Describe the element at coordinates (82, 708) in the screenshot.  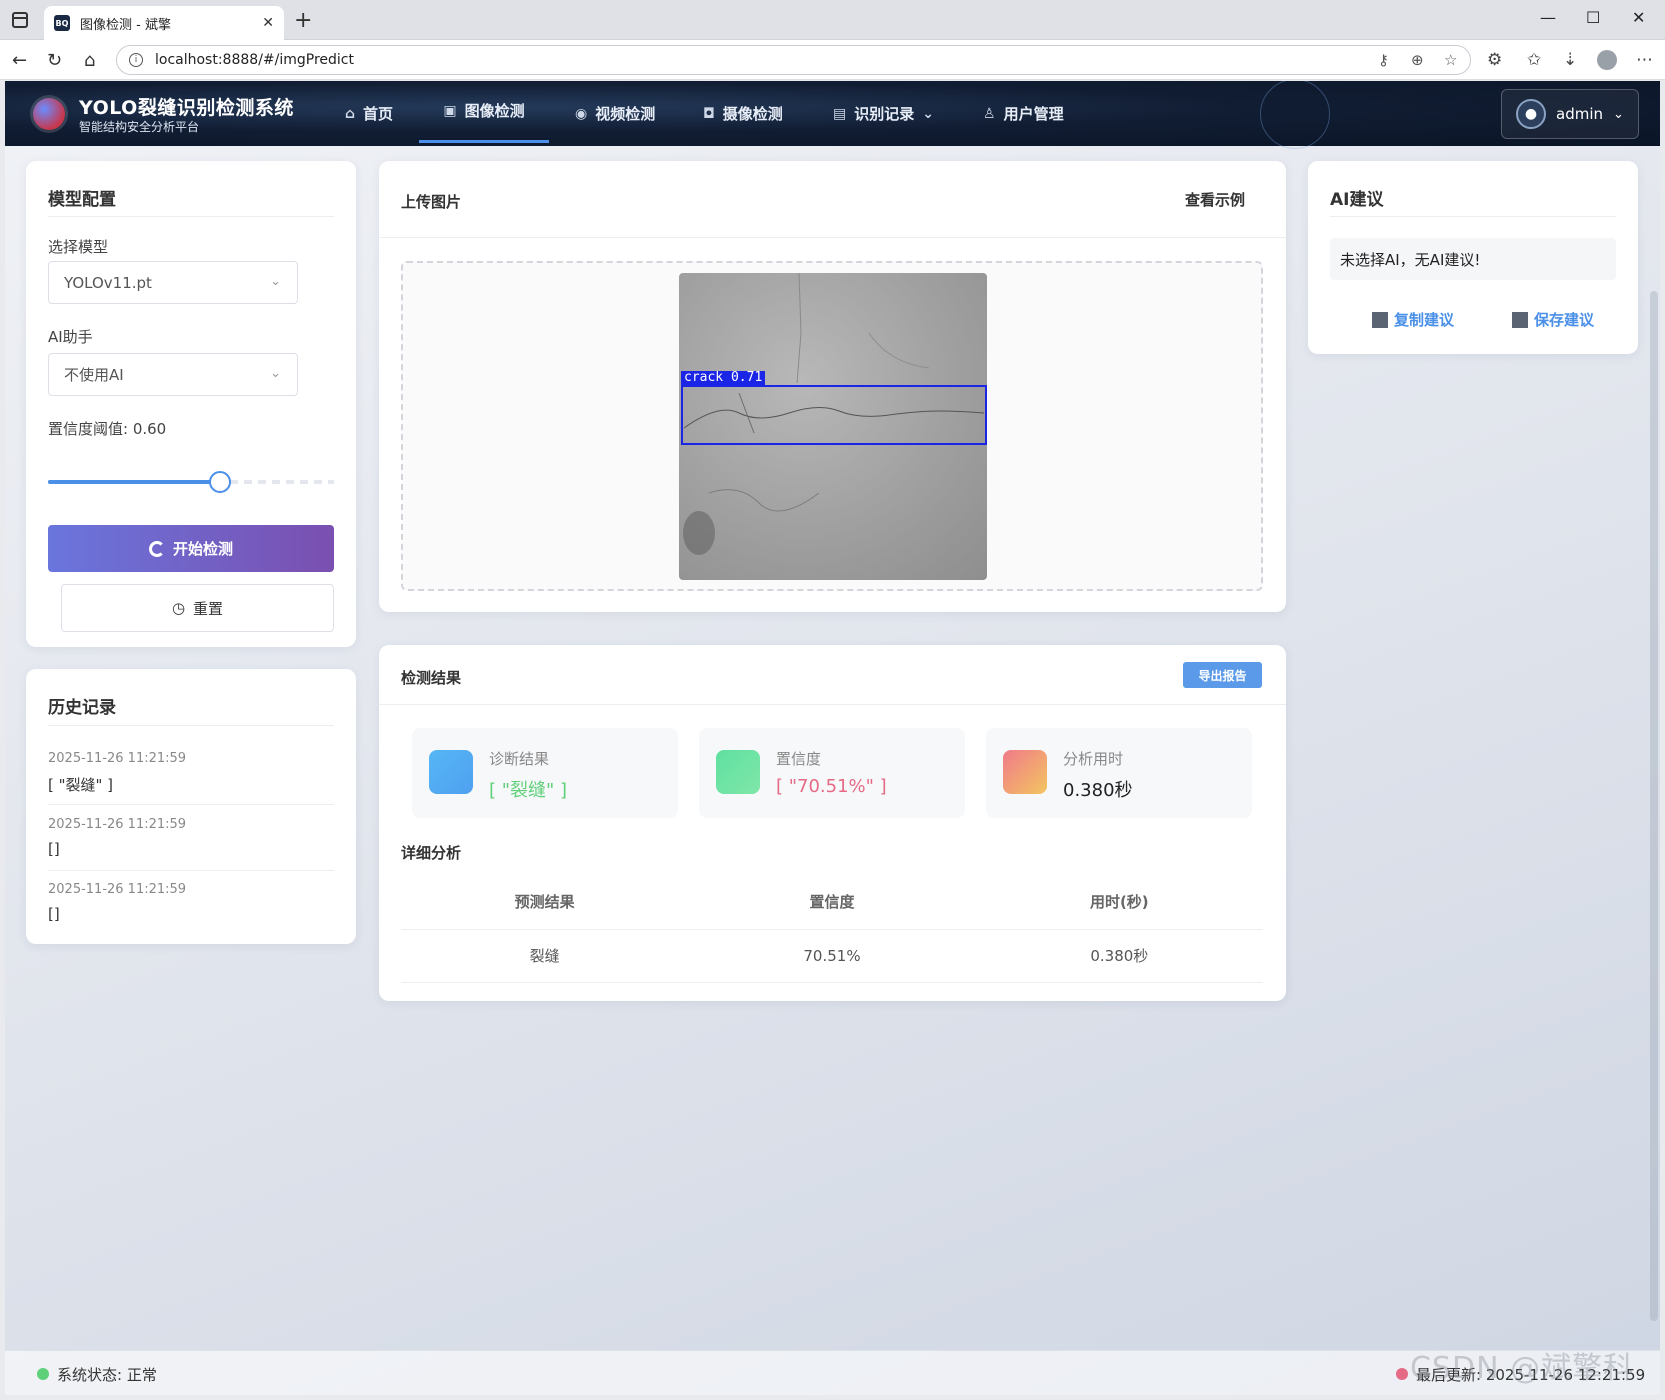
I see `card-title: 历史记录` at that location.